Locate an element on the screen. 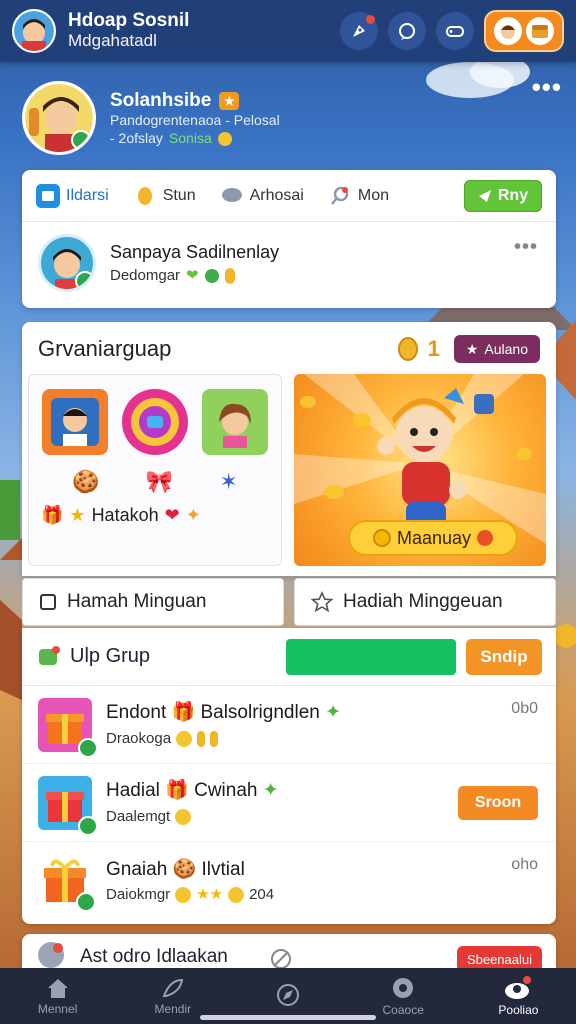 Image resolution: width=576 pixels, height=1024 pixels. boy-sticker-icon is located at coordinates (75, 422).